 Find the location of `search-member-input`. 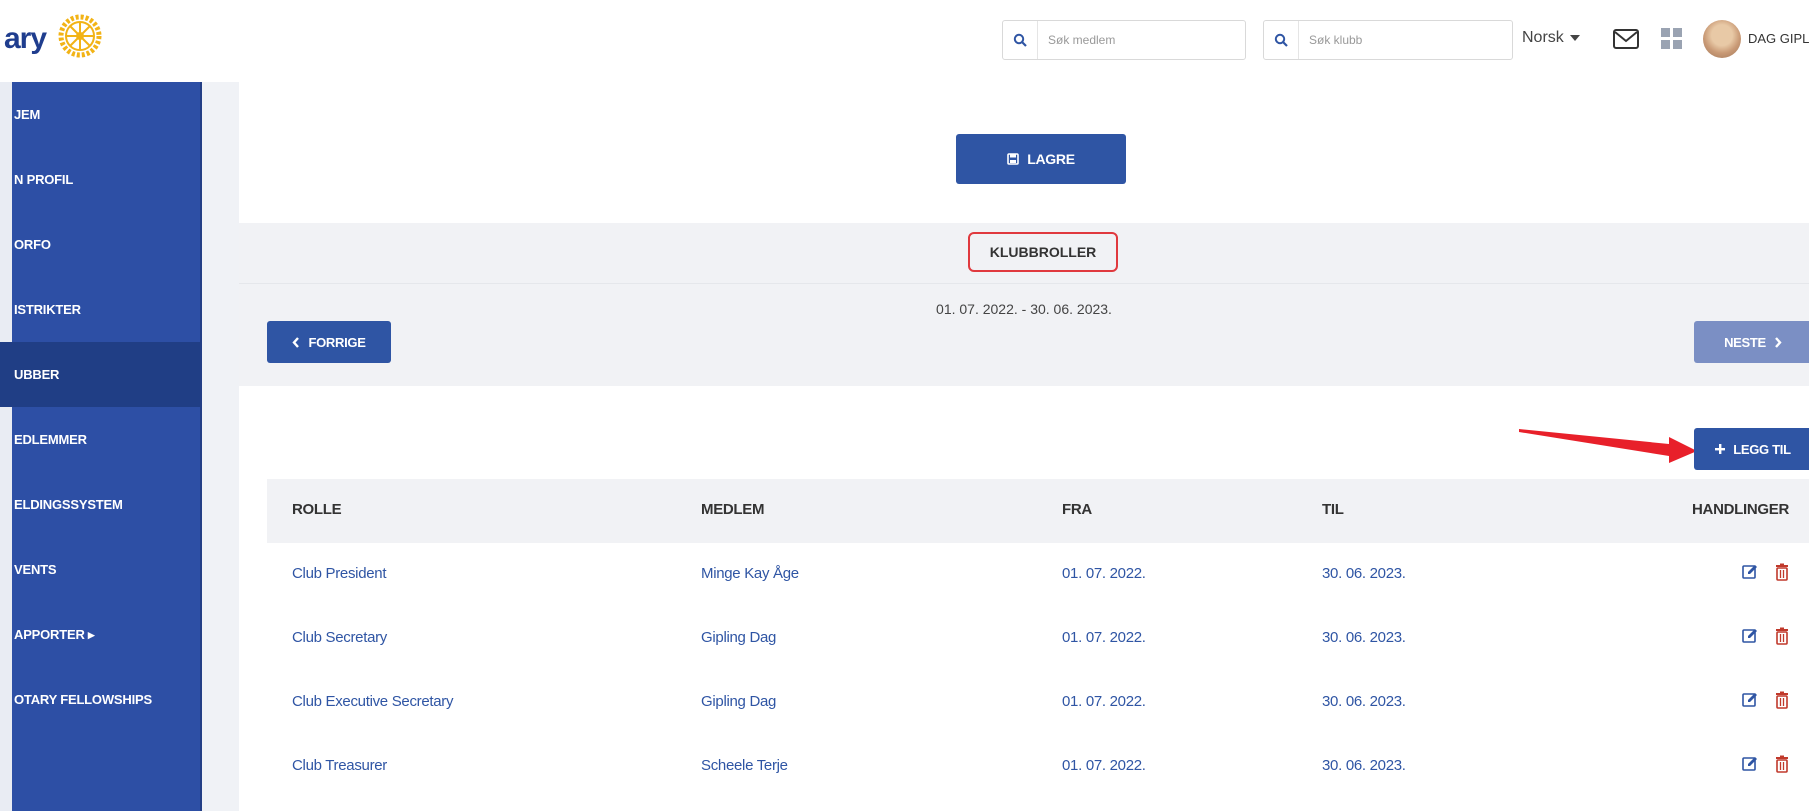

search-member-input is located at coordinates (1141, 40).